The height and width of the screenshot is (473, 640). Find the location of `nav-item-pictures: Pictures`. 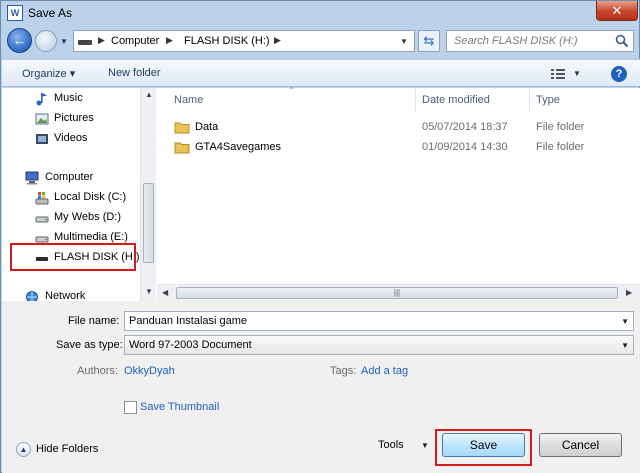

nav-item-pictures: Pictures is located at coordinates (70, 119).